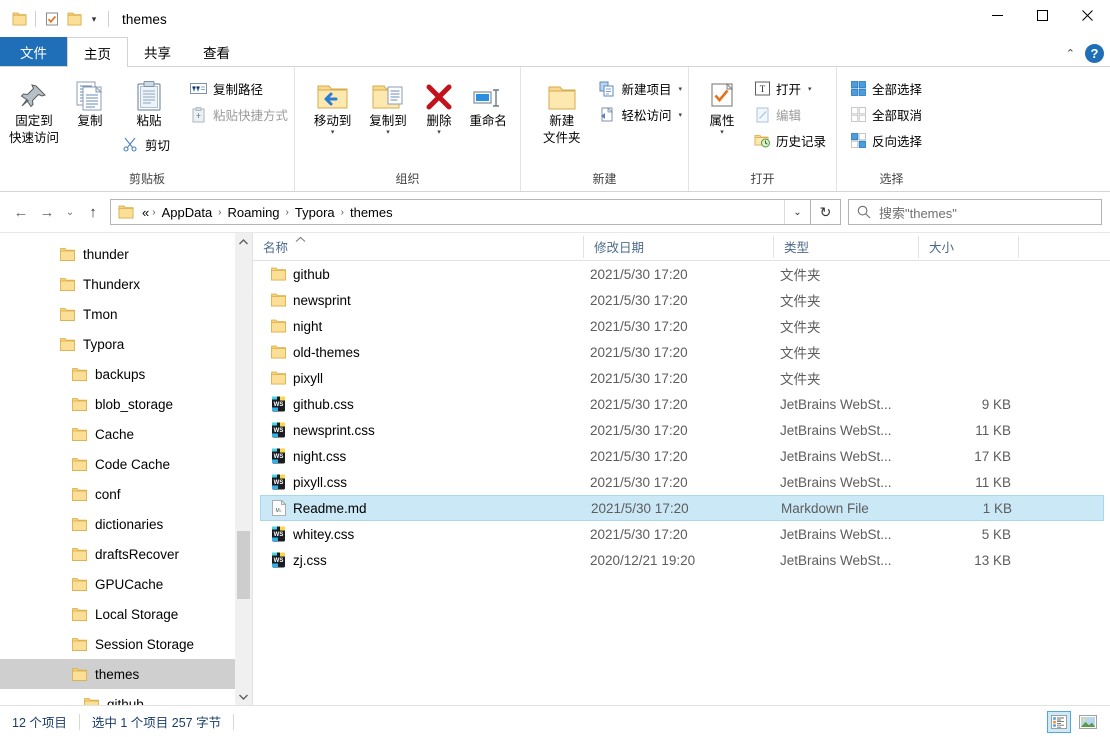 The image size is (1110, 737). Describe the element at coordinates (996, 404) in the screenshot. I see `file-size-cell: 9 KB` at that location.